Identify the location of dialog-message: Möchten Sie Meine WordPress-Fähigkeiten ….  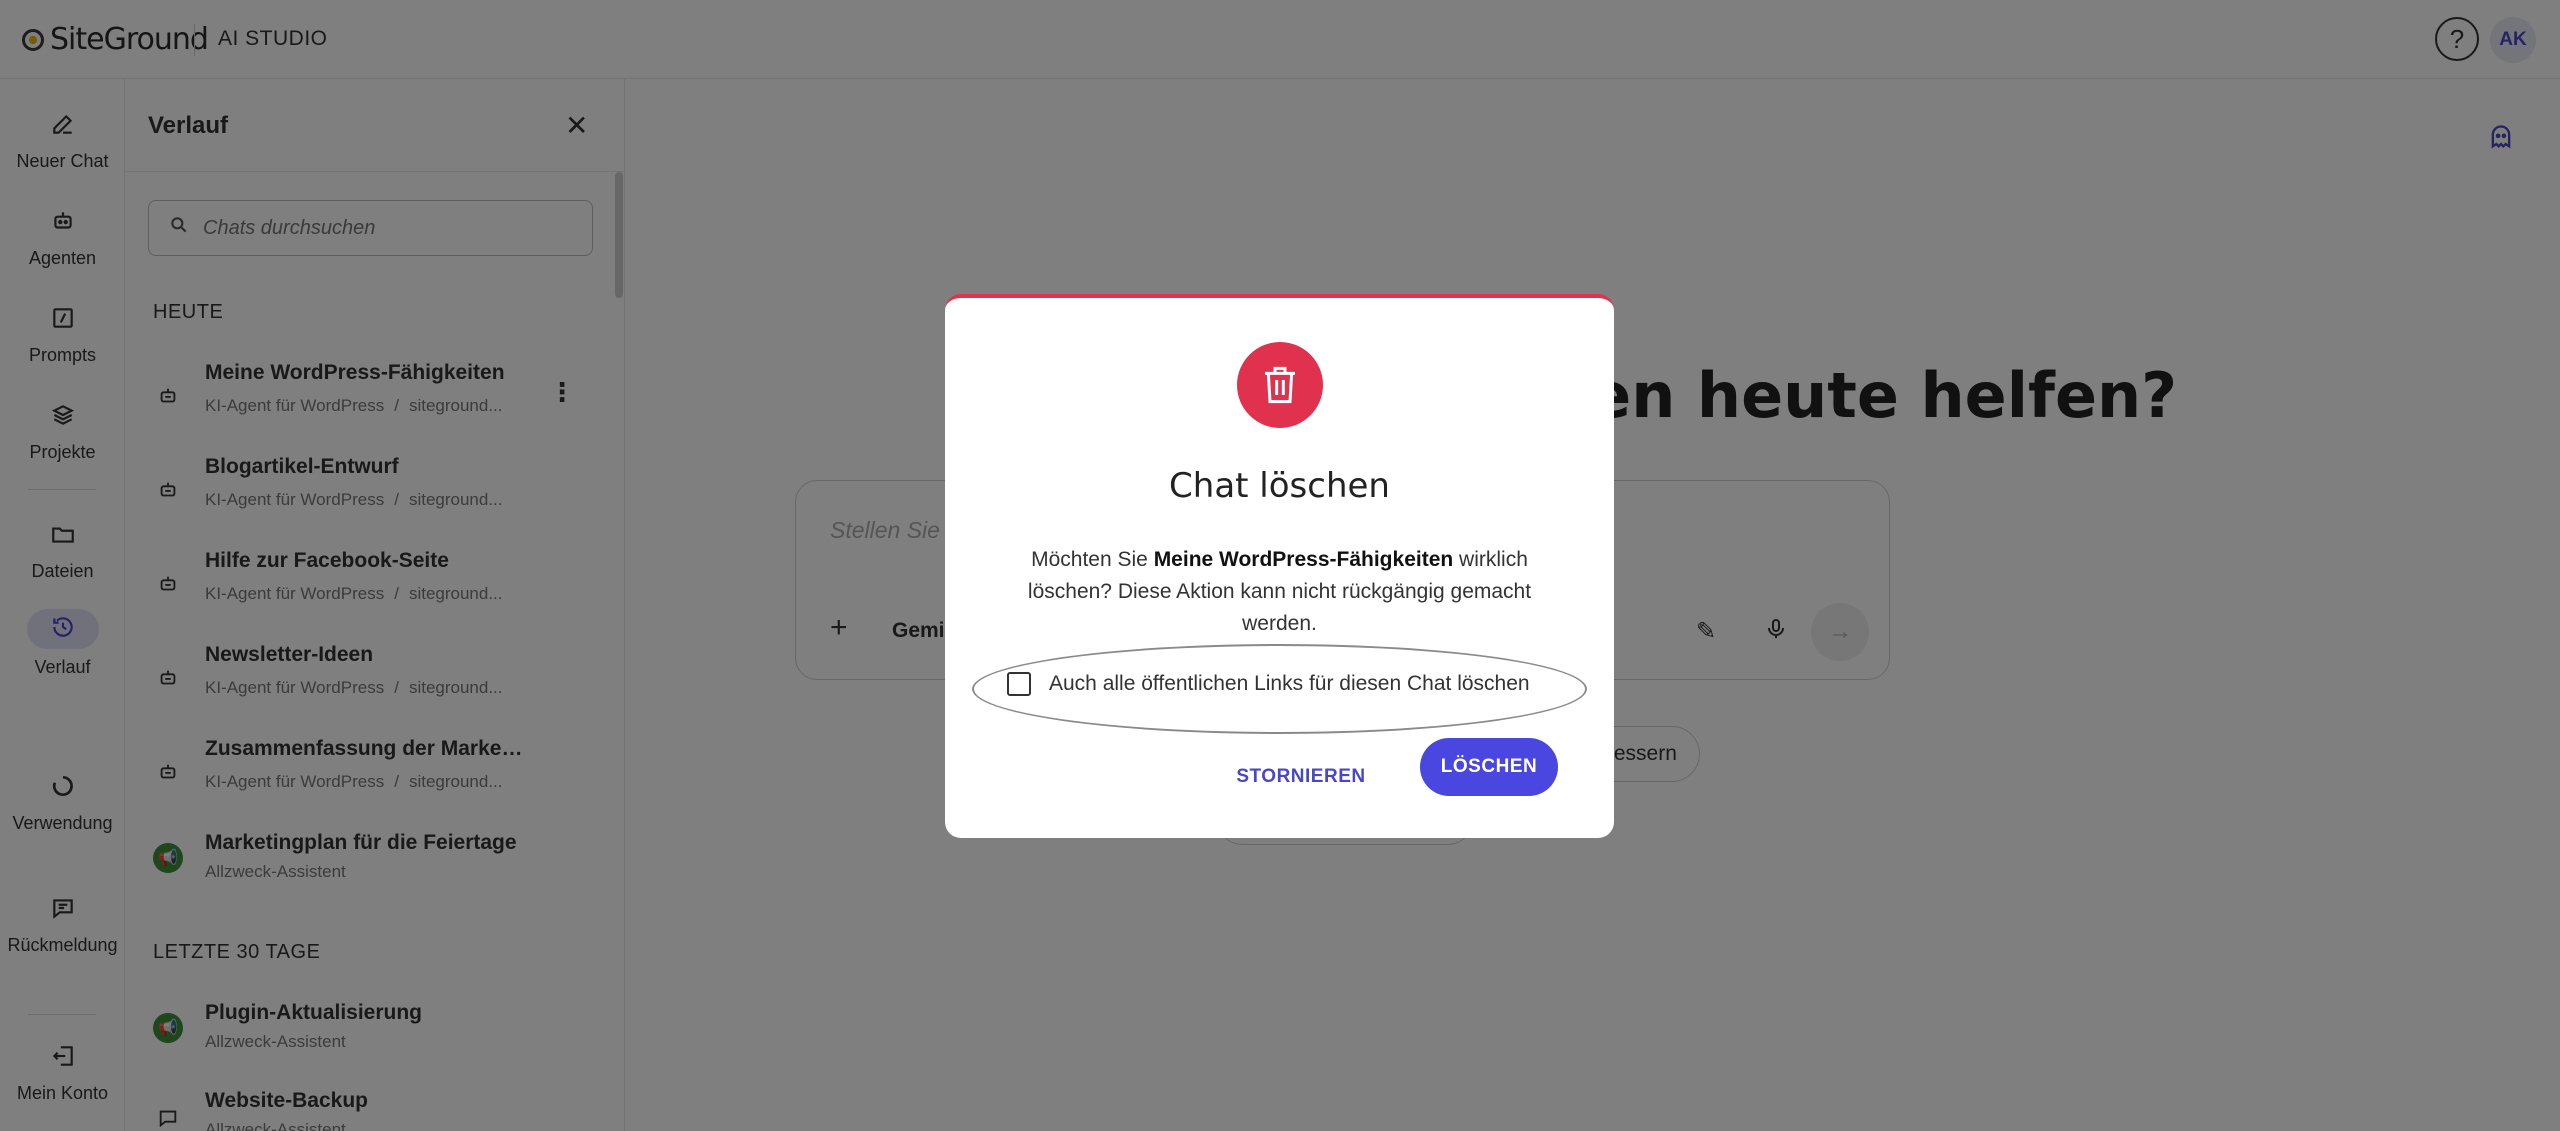
(1279, 592).